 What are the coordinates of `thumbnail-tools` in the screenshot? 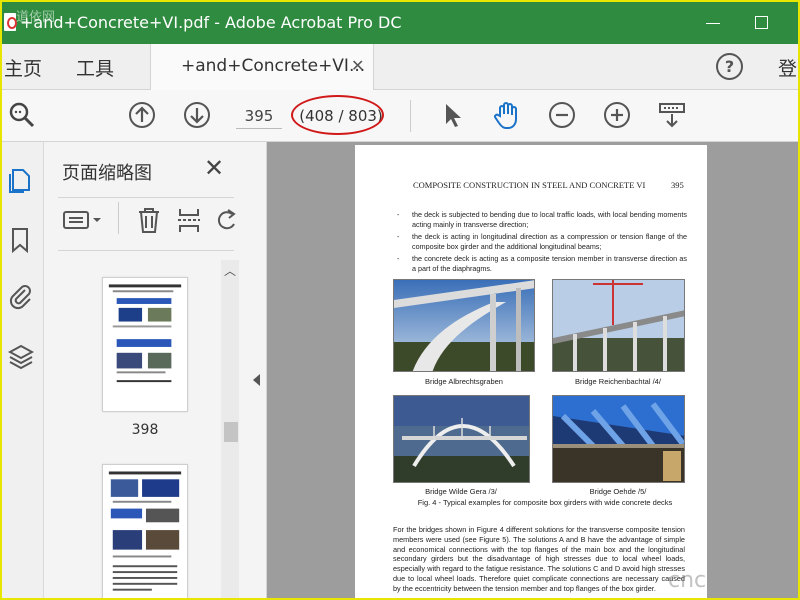 It's located at (153, 220).